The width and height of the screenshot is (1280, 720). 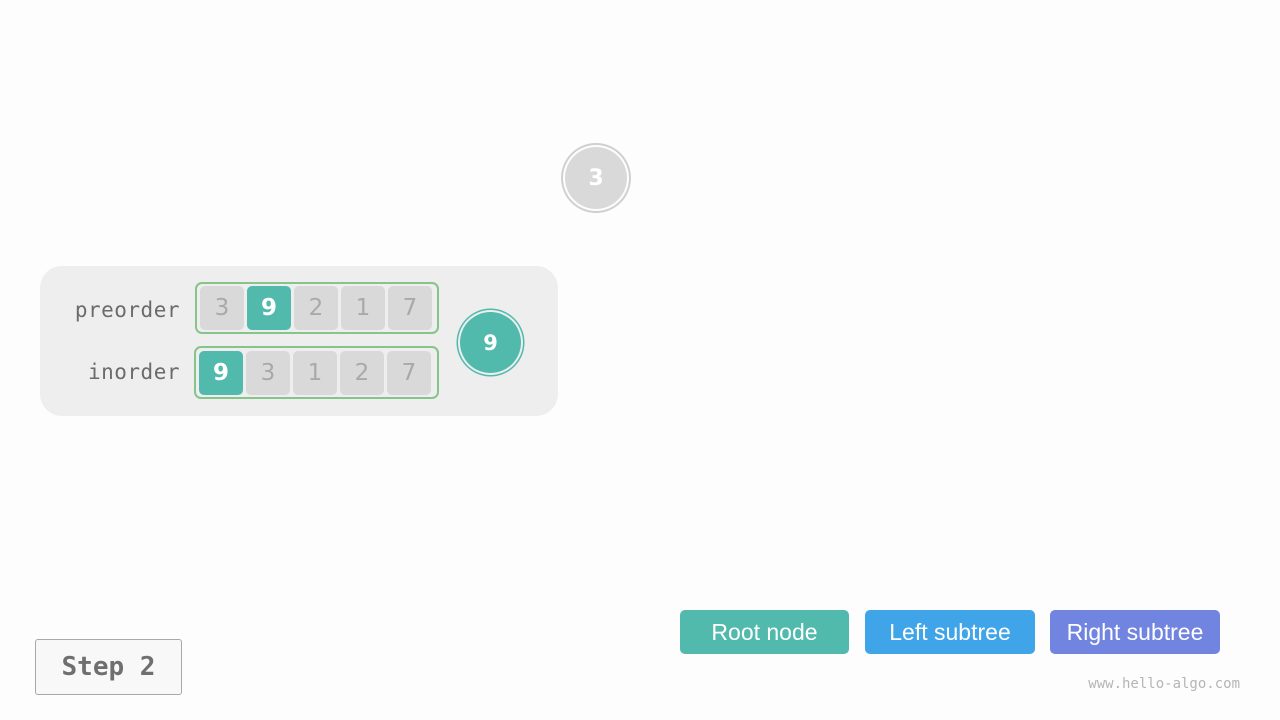 I want to click on preorder-cell: 2, so click(x=316, y=308).